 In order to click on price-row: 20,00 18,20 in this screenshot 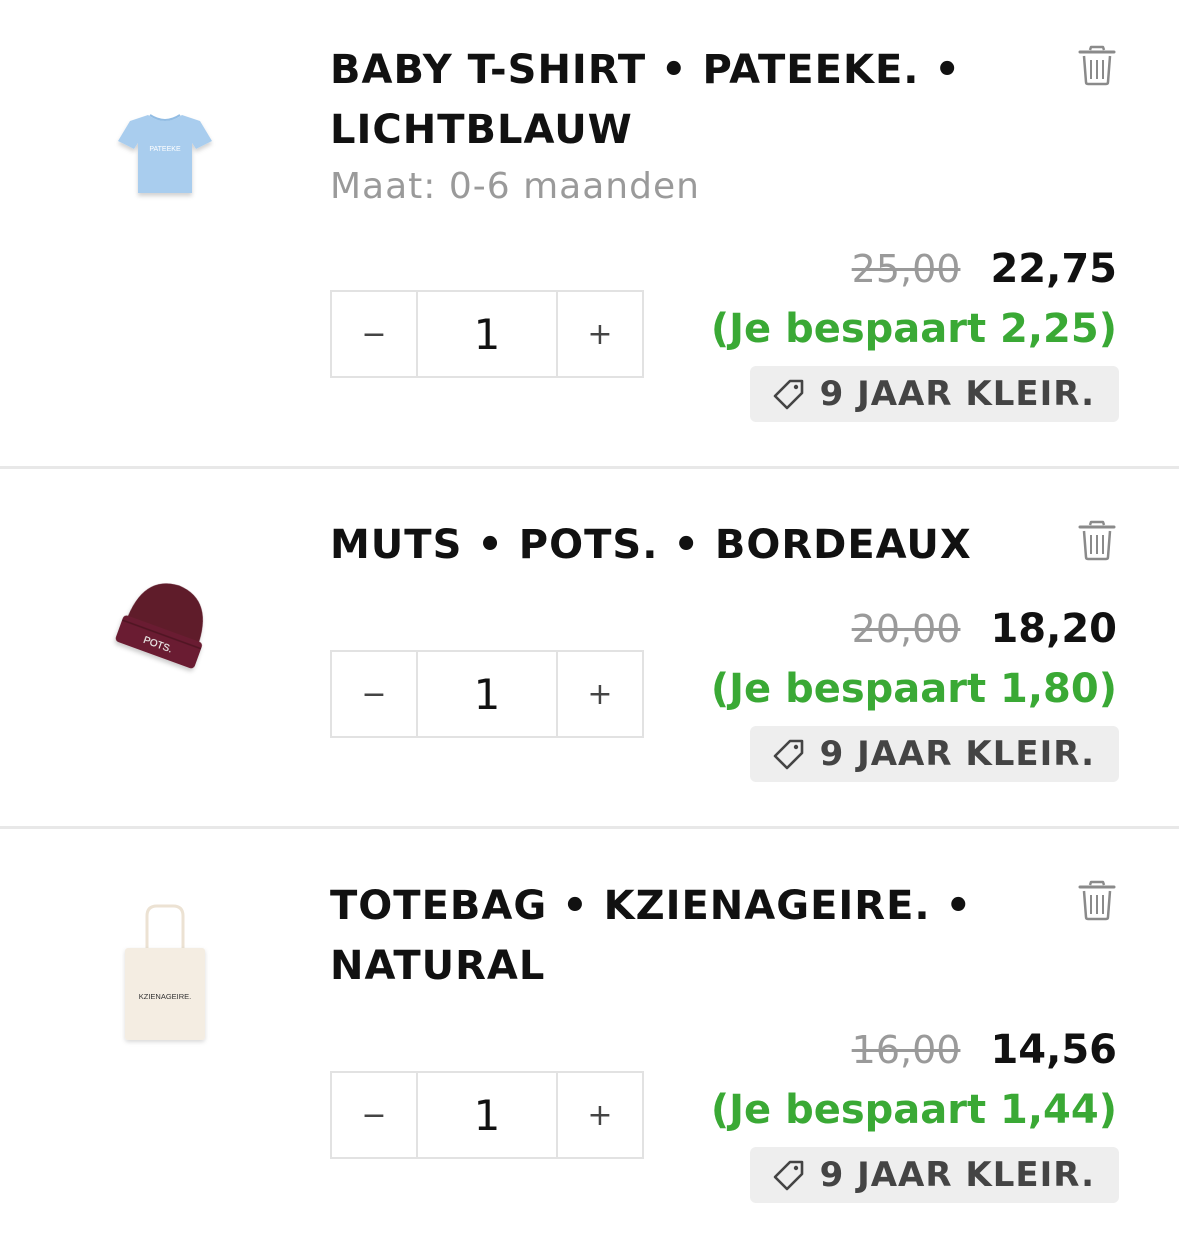, I will do `click(984, 629)`.